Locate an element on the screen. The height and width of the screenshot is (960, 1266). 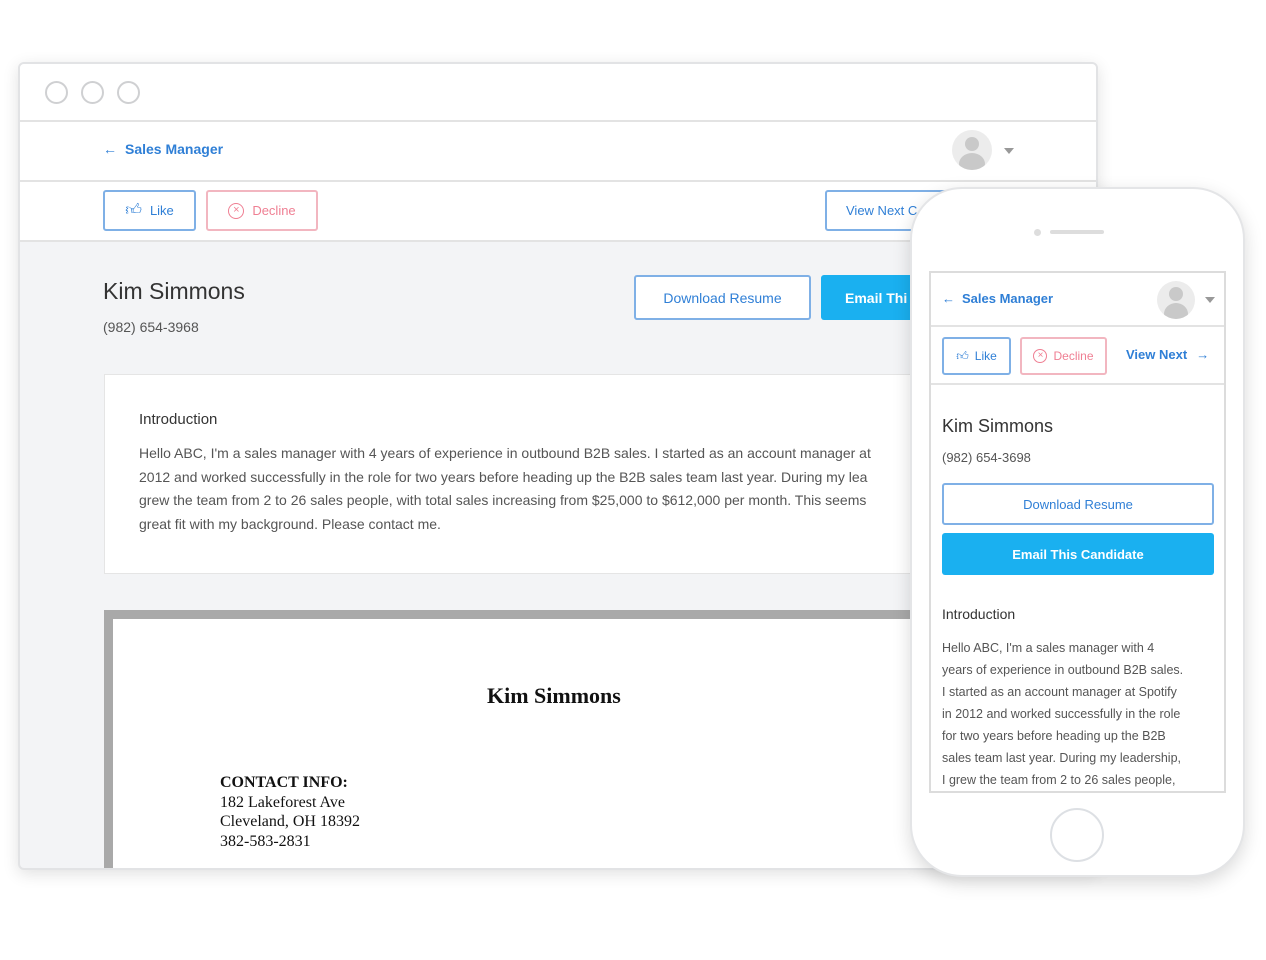
resume-contact-heading: CONTACT INFO: is located at coordinates (284, 782).